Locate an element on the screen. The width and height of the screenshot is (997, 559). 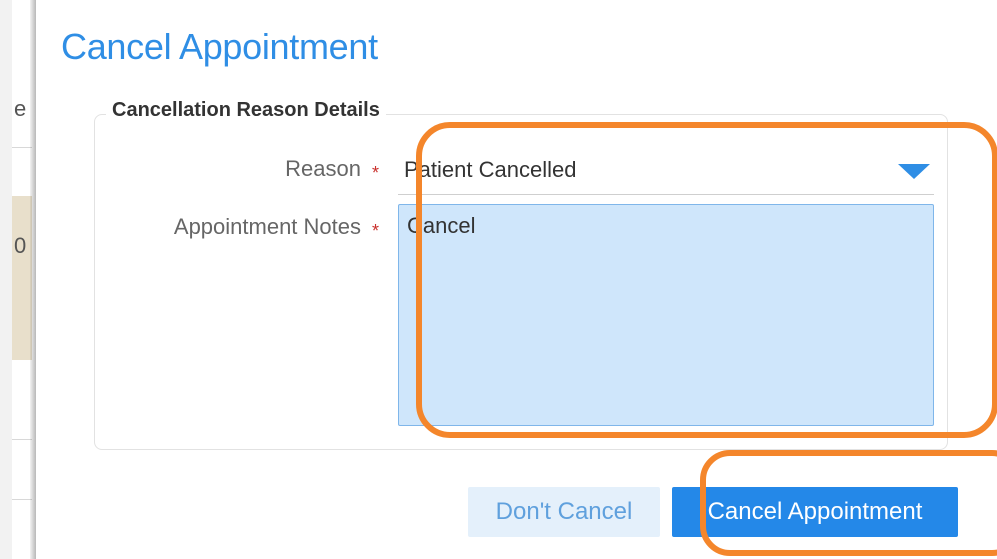
background-partial-text: e is located at coordinates (20, 108).